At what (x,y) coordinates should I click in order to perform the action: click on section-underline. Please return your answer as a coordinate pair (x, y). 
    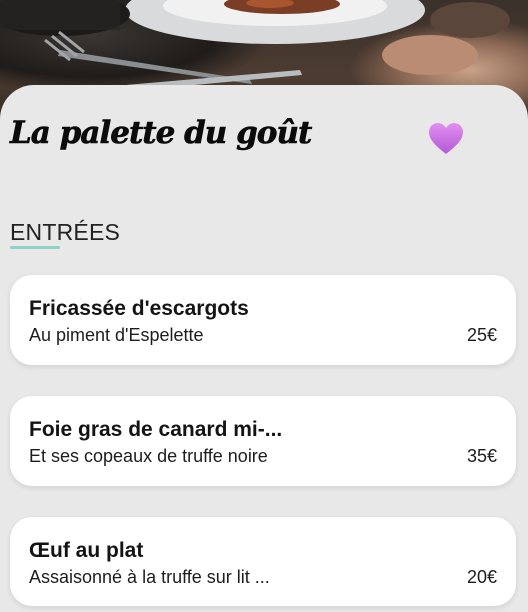
    Looking at the image, I should click on (35, 247).